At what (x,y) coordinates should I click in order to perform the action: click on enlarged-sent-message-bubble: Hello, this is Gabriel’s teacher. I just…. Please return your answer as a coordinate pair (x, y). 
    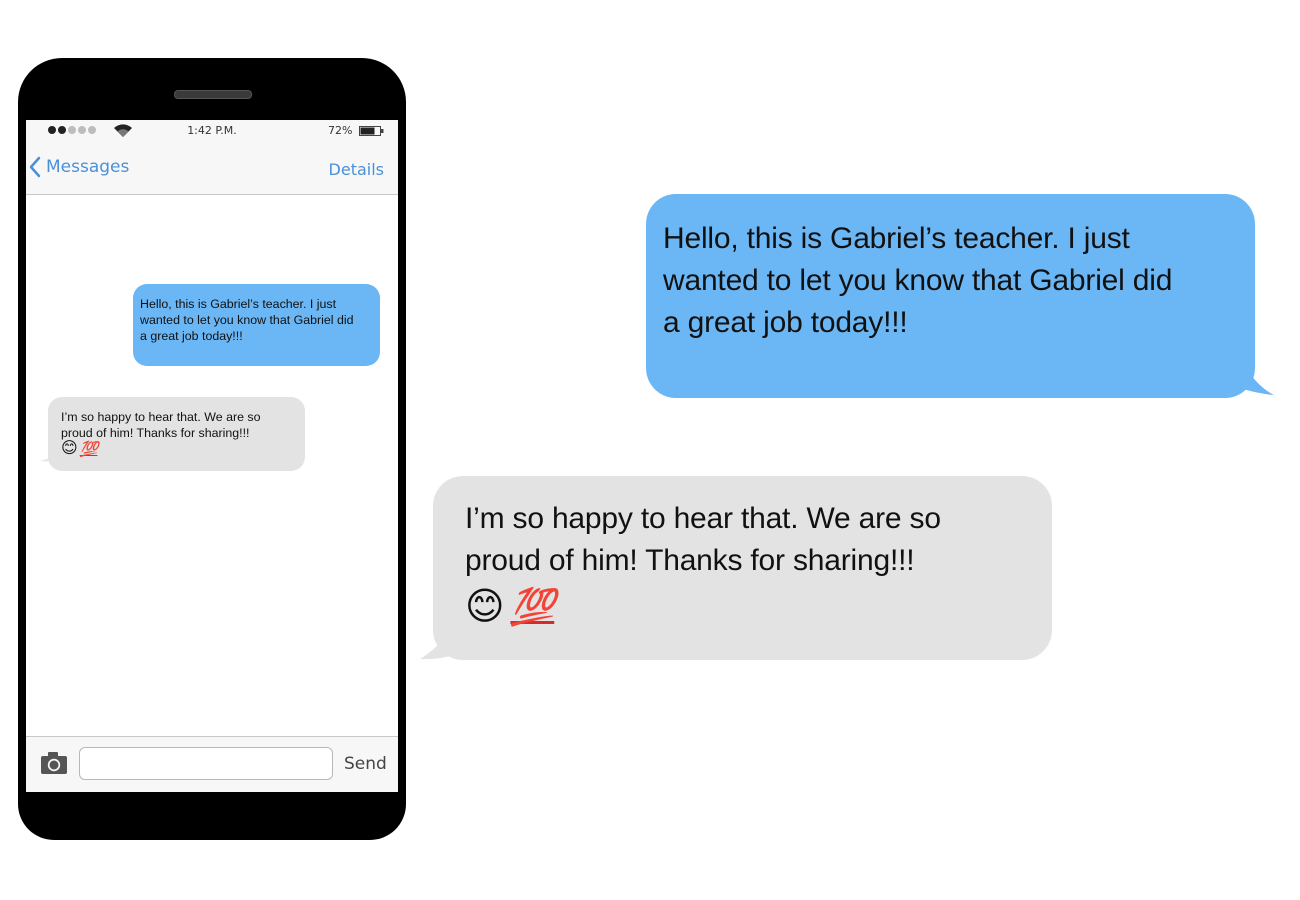
    Looking at the image, I should click on (950, 296).